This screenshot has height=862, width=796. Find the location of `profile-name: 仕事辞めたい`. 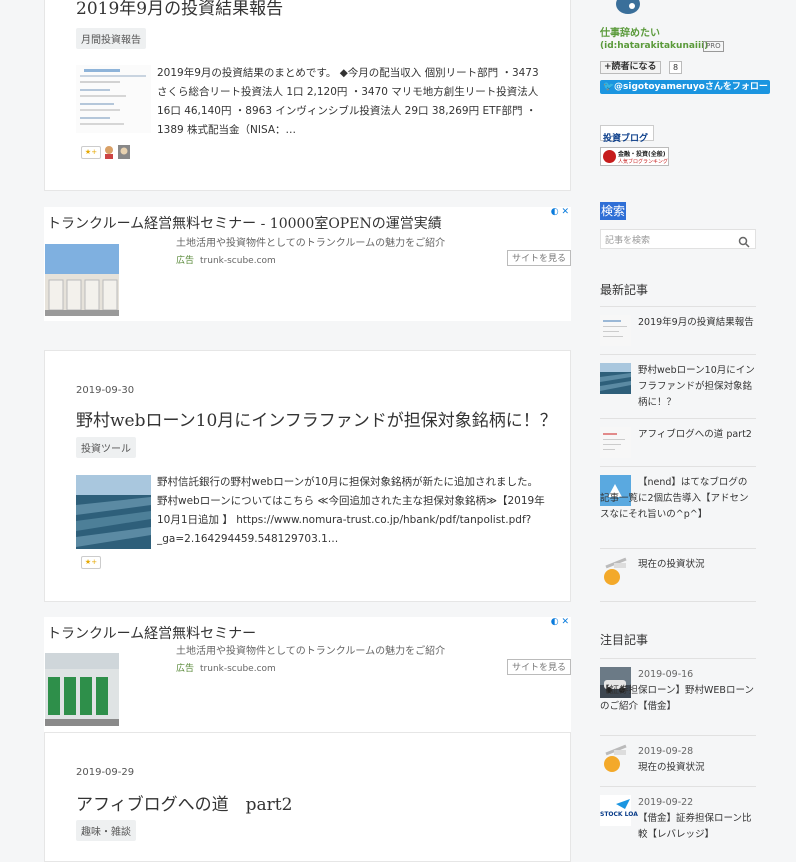

profile-name: 仕事辞めたい is located at coordinates (630, 31).